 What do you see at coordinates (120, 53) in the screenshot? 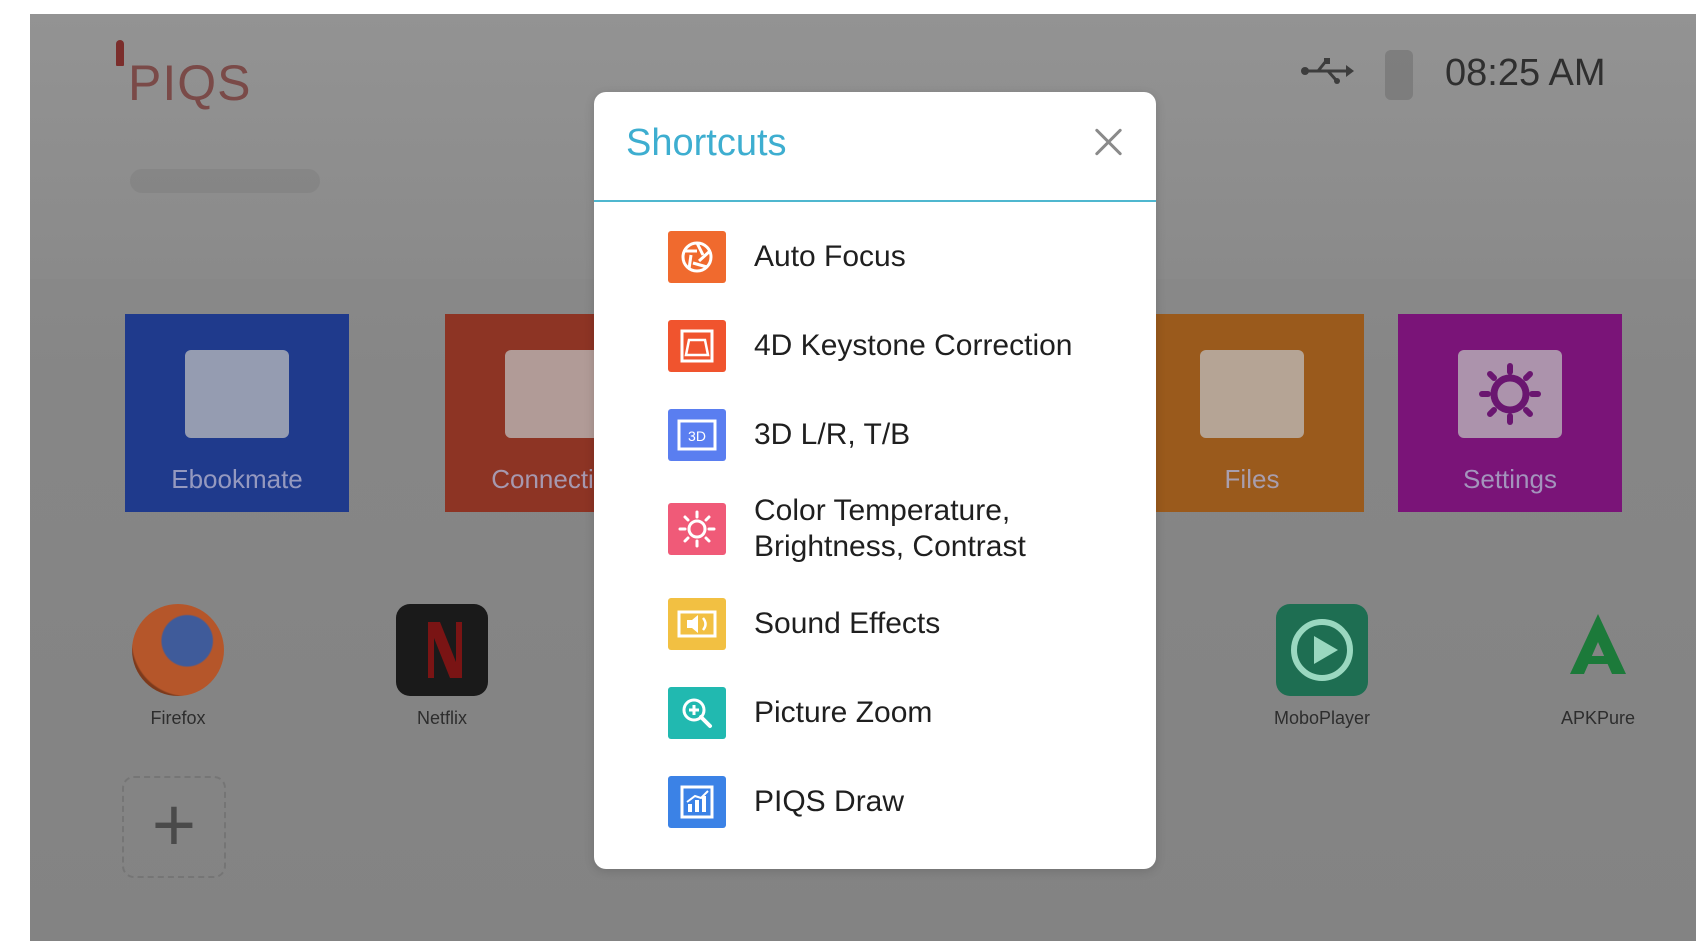
I see `logo-mark` at bounding box center [120, 53].